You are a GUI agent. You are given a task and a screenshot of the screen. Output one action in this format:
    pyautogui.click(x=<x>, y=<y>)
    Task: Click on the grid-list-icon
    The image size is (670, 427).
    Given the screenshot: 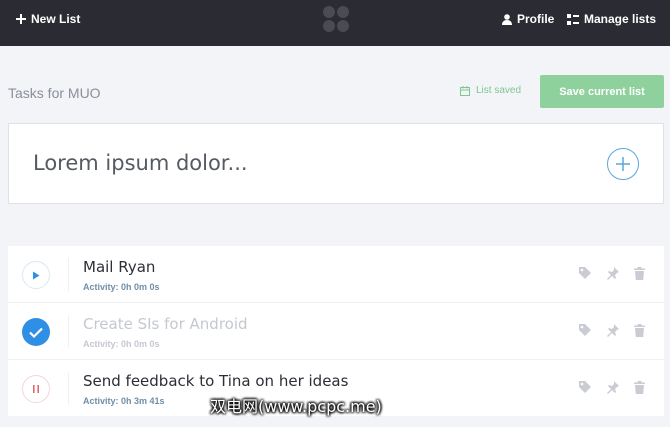 What is the action you would take?
    pyautogui.click(x=573, y=19)
    